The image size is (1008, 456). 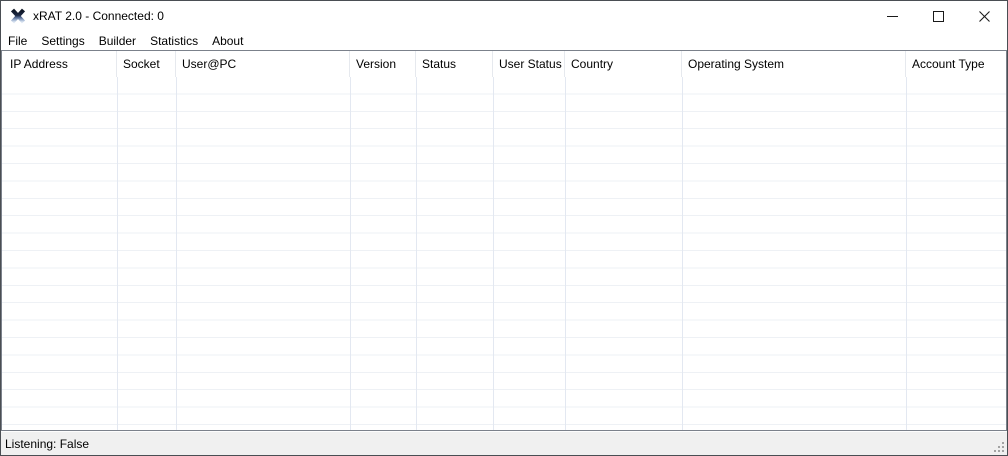 I want to click on column-header-account-type: Account Type, so click(x=956, y=64).